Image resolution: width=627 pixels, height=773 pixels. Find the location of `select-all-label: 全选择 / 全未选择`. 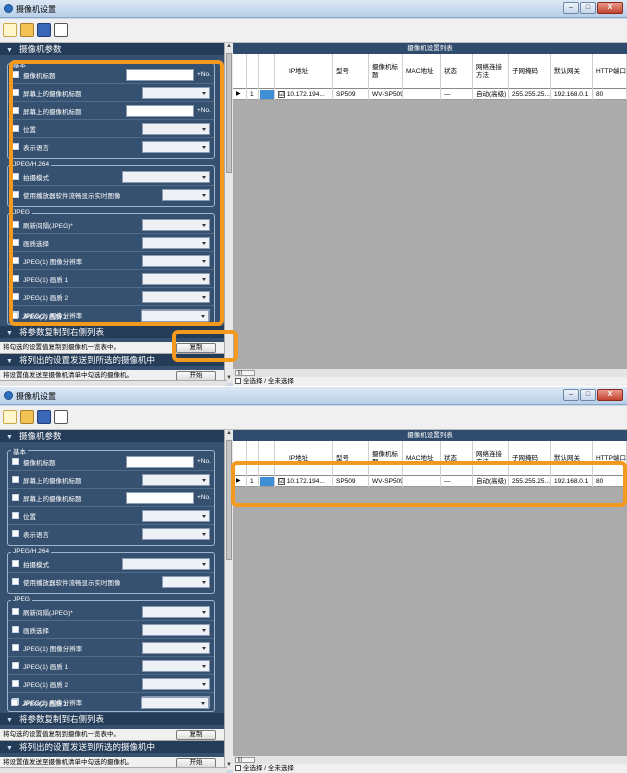

select-all-label: 全选择 / 全未选择 is located at coordinates (268, 381).